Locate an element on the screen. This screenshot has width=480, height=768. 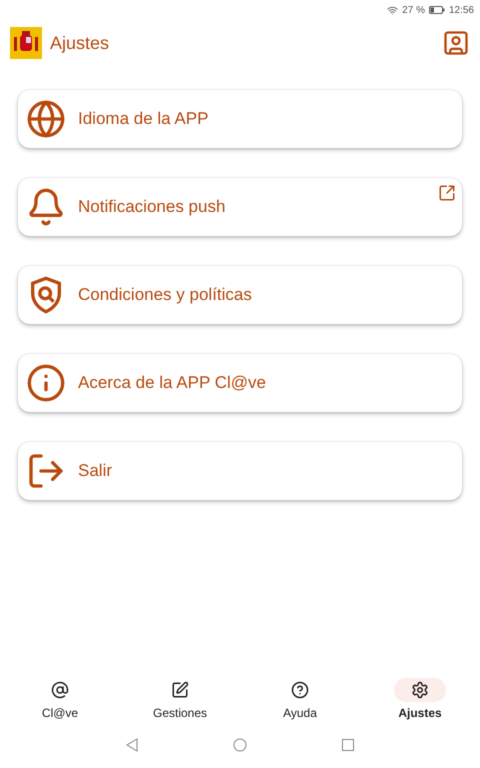
emblem-drawing is located at coordinates (26, 43).